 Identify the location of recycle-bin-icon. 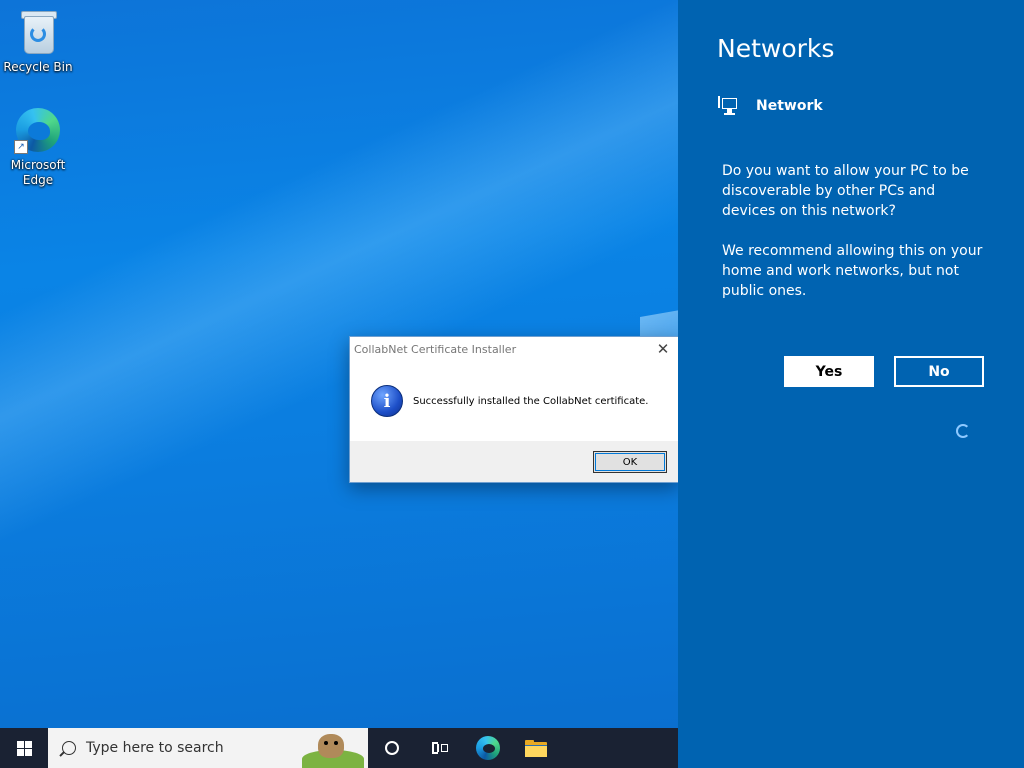
(38, 32).